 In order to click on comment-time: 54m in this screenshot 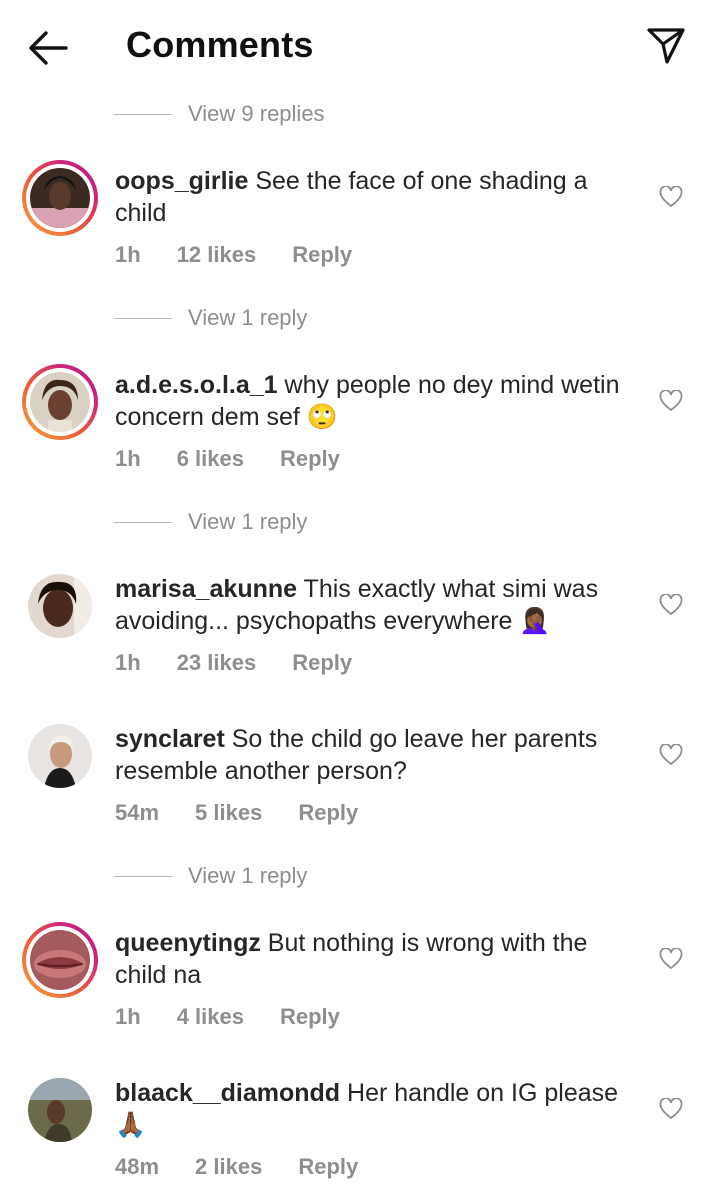, I will do `click(137, 812)`.